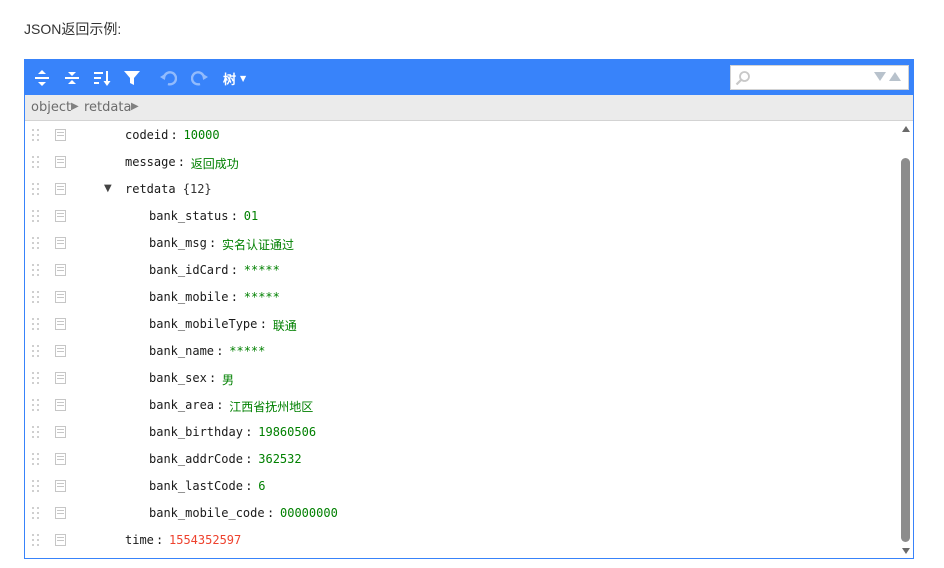 The image size is (944, 568). Describe the element at coordinates (271, 406) in the screenshot. I see `field-value: 江西省抚州地区` at that location.